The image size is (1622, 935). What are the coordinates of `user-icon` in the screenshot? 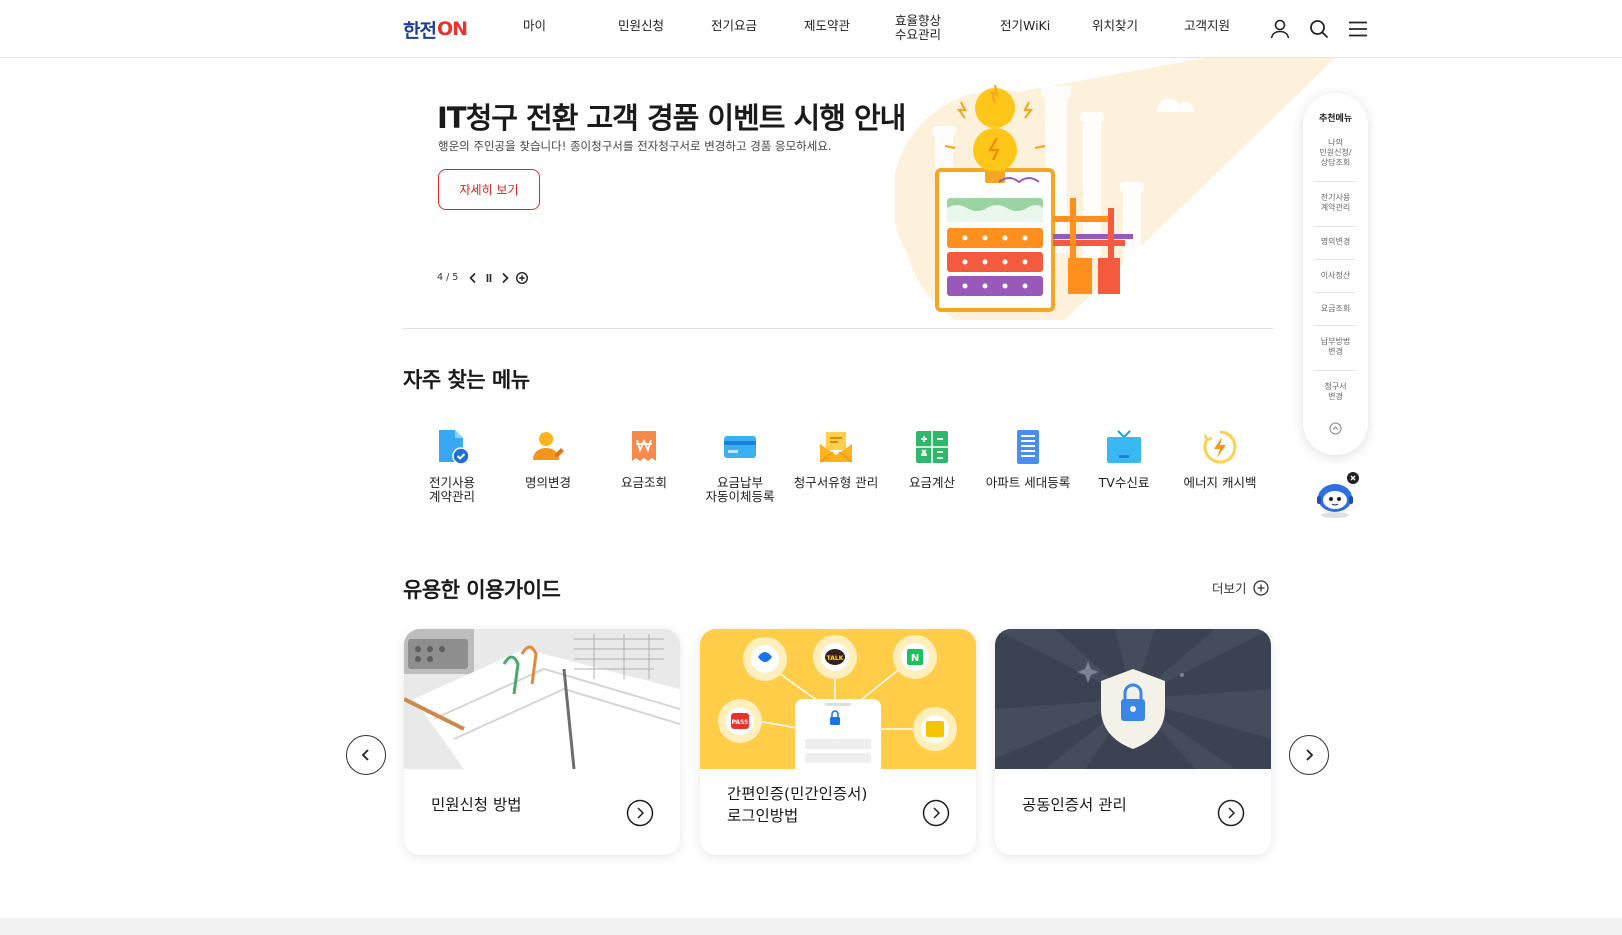 It's located at (1280, 29).